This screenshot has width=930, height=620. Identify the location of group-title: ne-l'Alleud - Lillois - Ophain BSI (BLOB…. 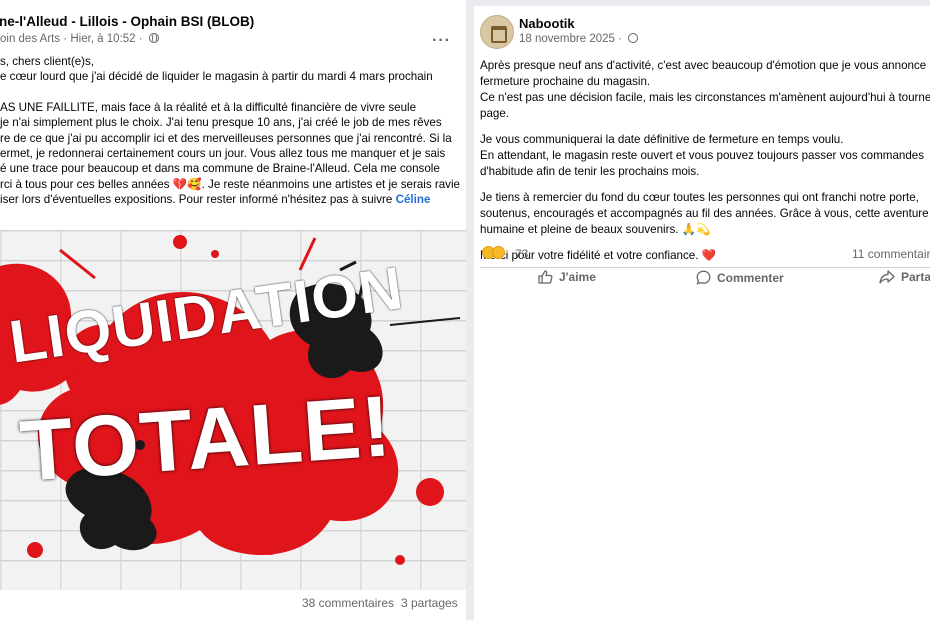
(127, 21).